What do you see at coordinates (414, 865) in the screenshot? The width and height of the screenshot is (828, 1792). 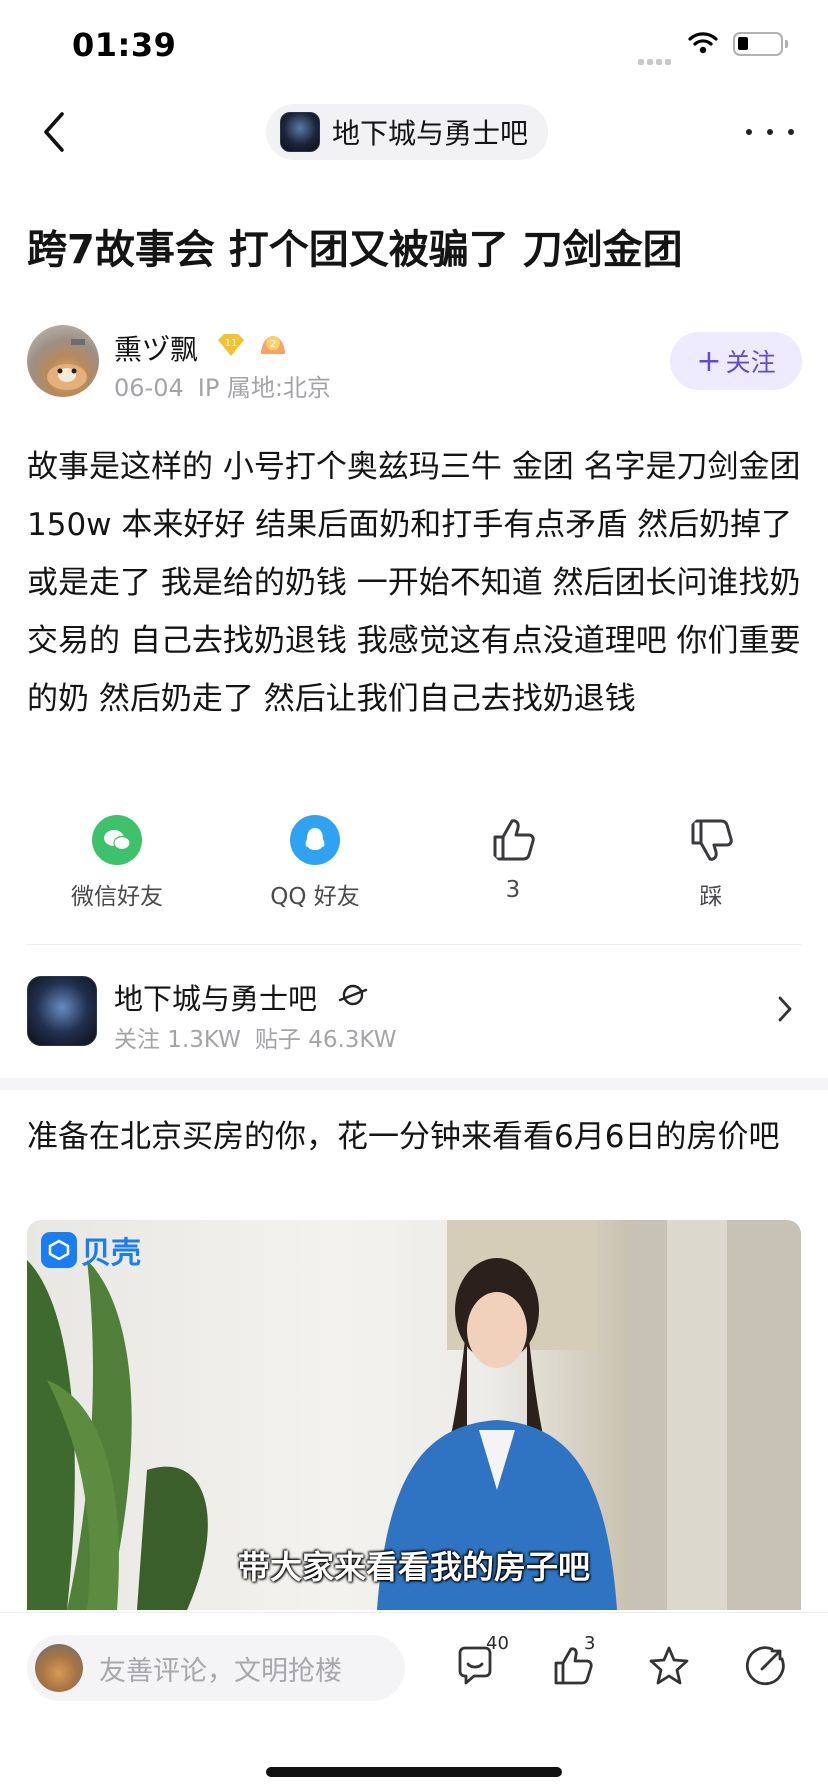 I see `share-row: 微信好友 QQ 好友 3 踩` at bounding box center [414, 865].